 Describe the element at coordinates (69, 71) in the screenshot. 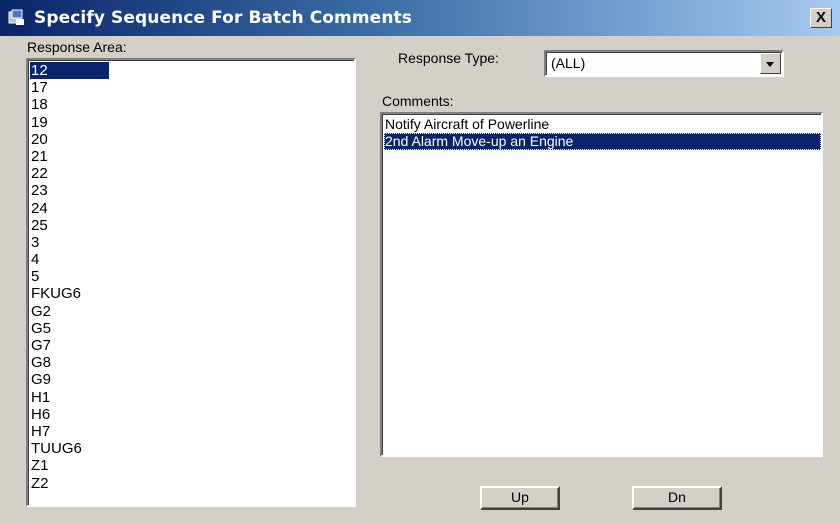

I see `response-area-item: 12` at that location.